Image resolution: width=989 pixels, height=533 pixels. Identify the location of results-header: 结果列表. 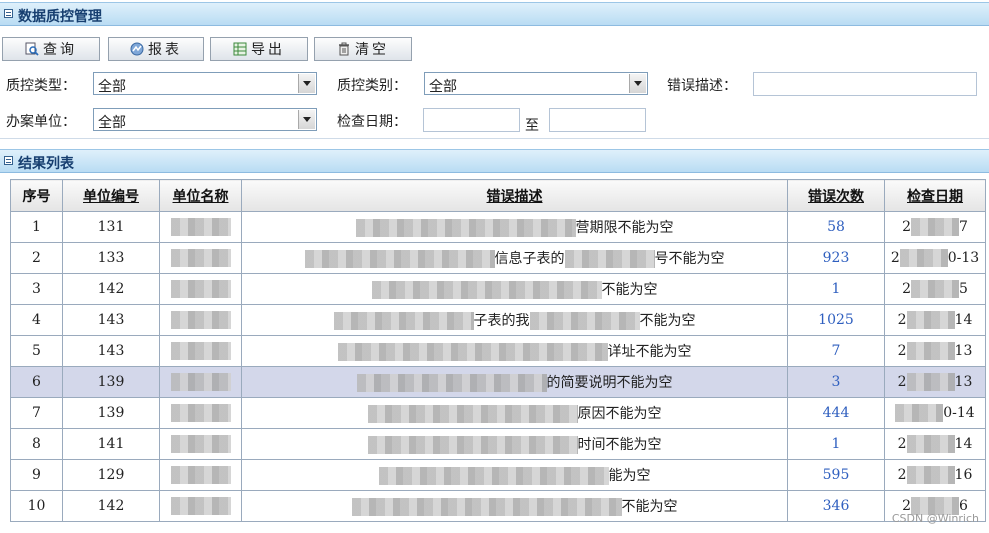
(494, 161).